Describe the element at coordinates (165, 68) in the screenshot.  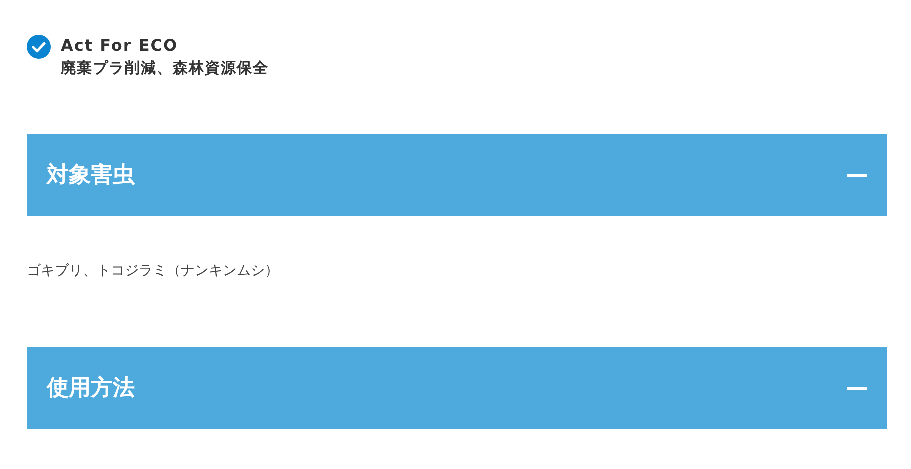
I see `badge-subtitle: 廃棄プラ削減、森林資源保全` at that location.